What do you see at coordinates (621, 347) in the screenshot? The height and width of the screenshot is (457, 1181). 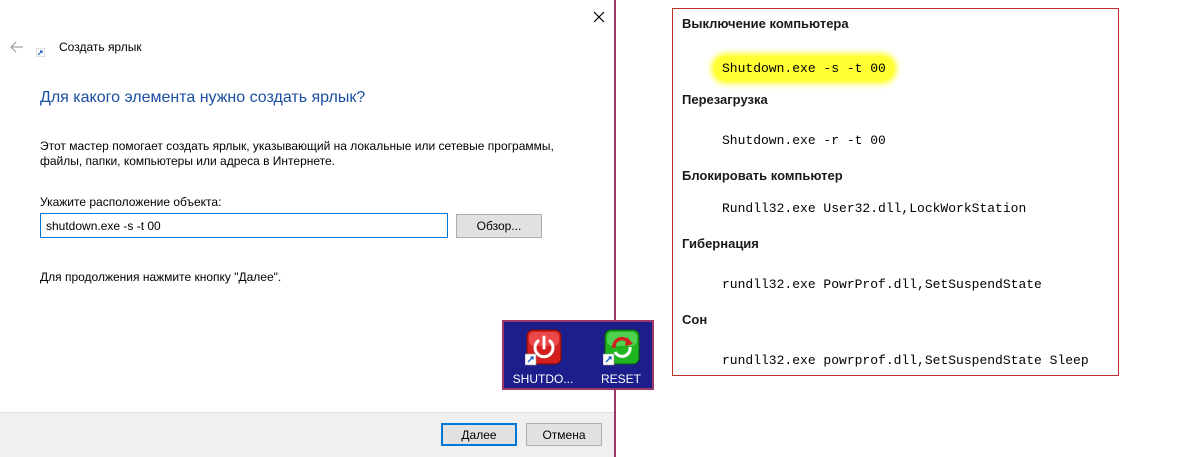 I see `restart-icon` at bounding box center [621, 347].